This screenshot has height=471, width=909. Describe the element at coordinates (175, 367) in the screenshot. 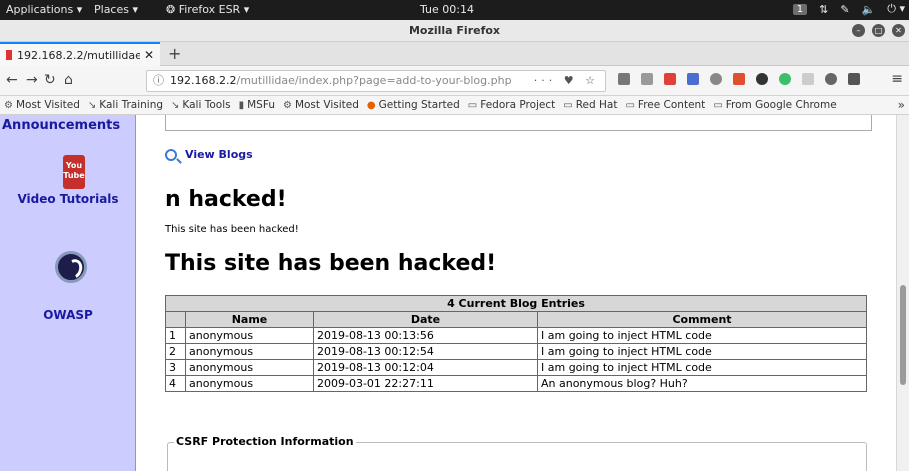

I see `row-index: 3` at that location.